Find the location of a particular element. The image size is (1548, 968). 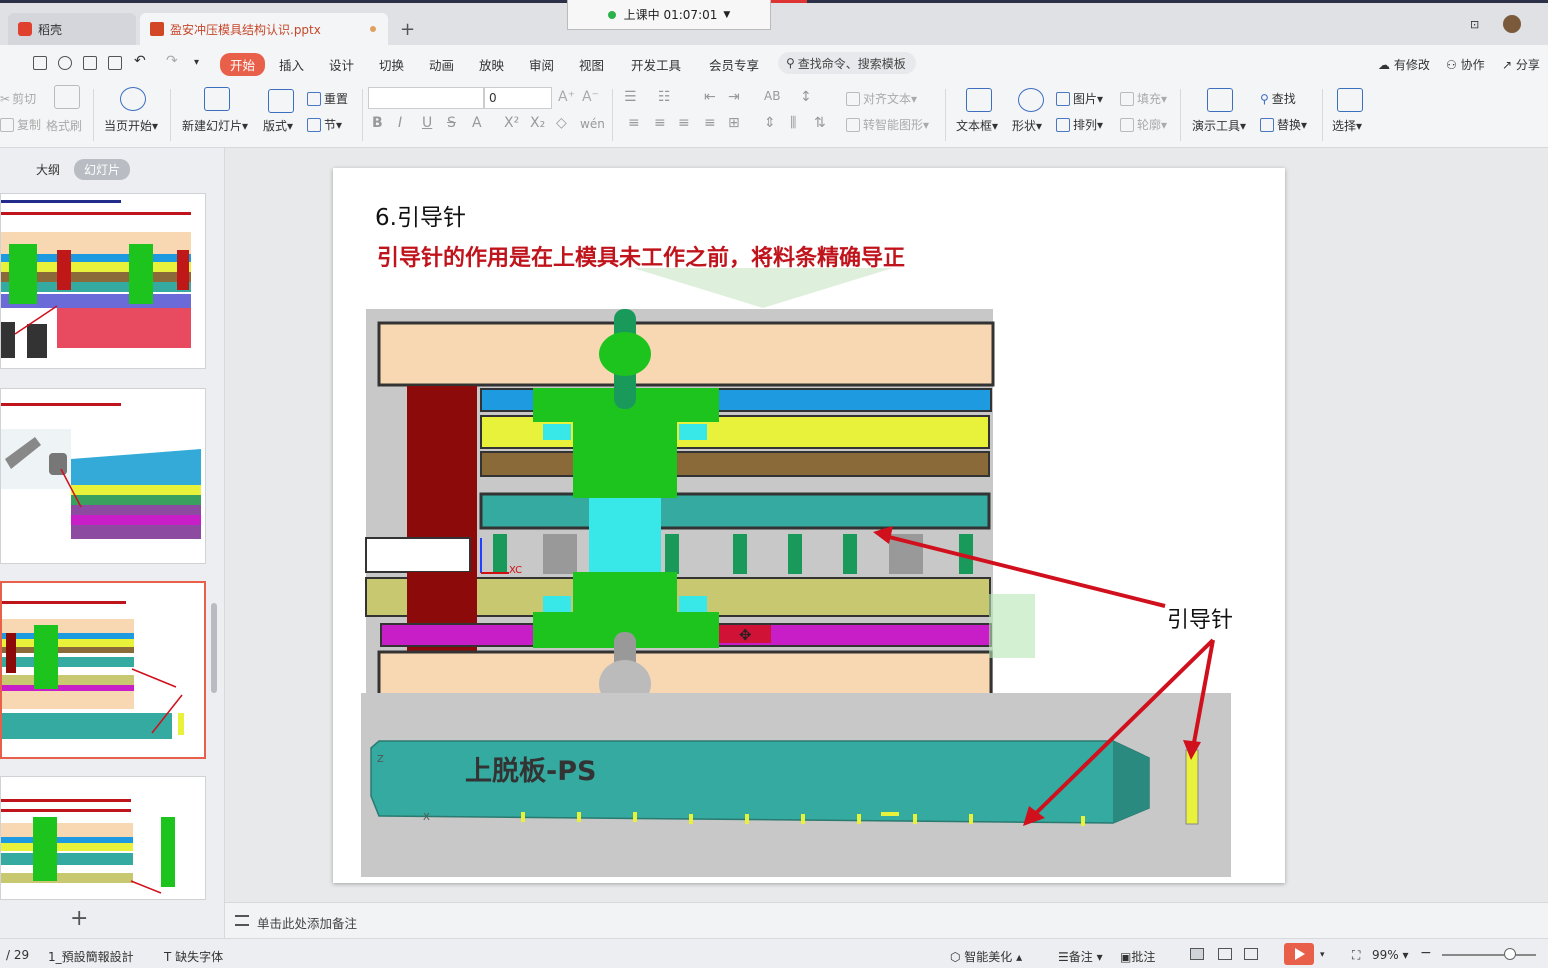

window-count-icon: ⊡ is located at coordinates (1474, 24).